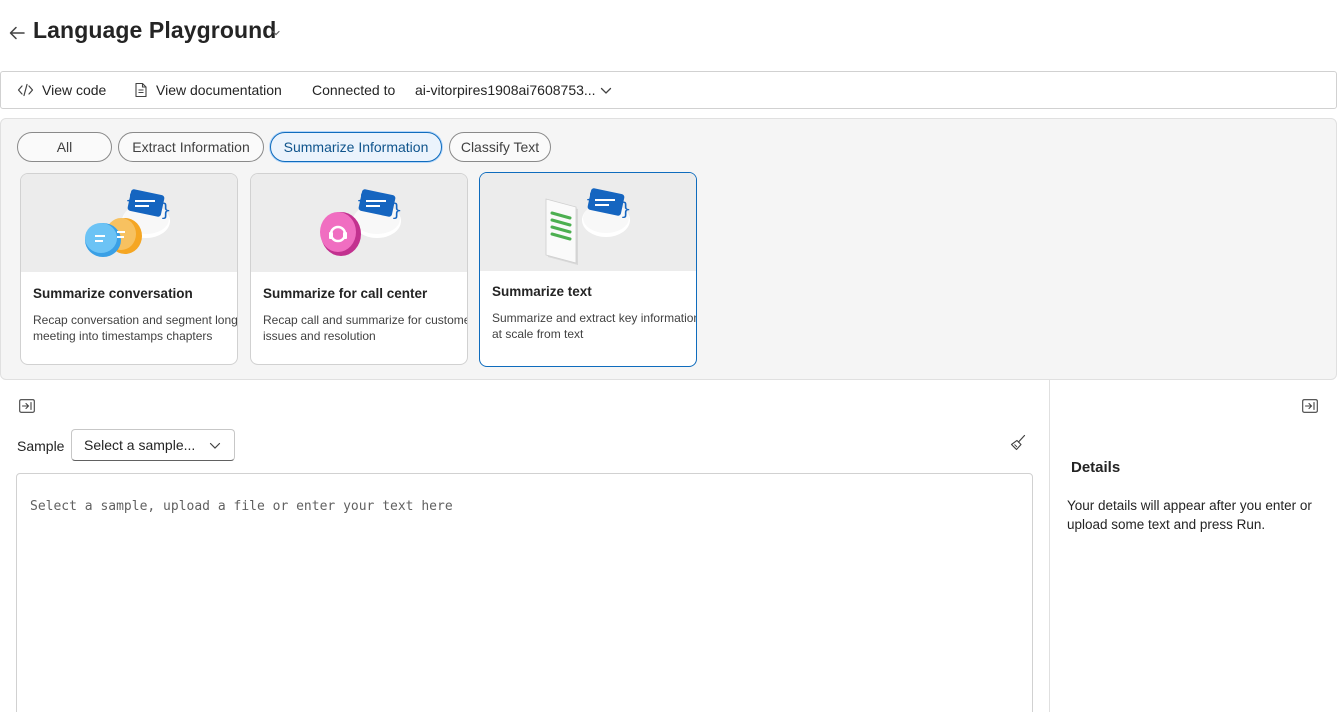 This screenshot has width=1337, height=712. What do you see at coordinates (354, 90) in the screenshot?
I see `connected-to-label: Connected to` at bounding box center [354, 90].